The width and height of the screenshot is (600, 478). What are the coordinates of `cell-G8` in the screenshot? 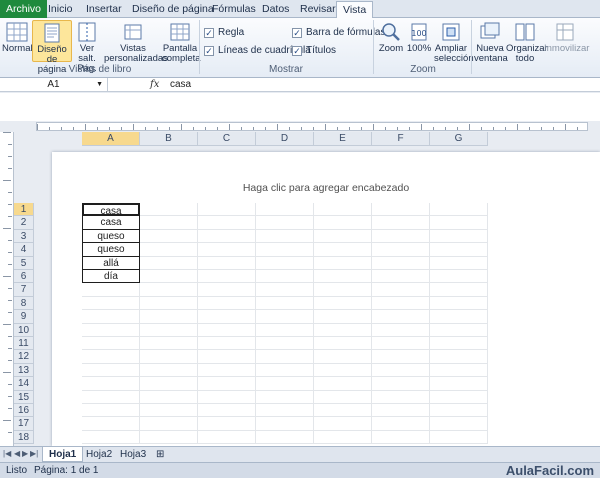 It's located at (459, 303).